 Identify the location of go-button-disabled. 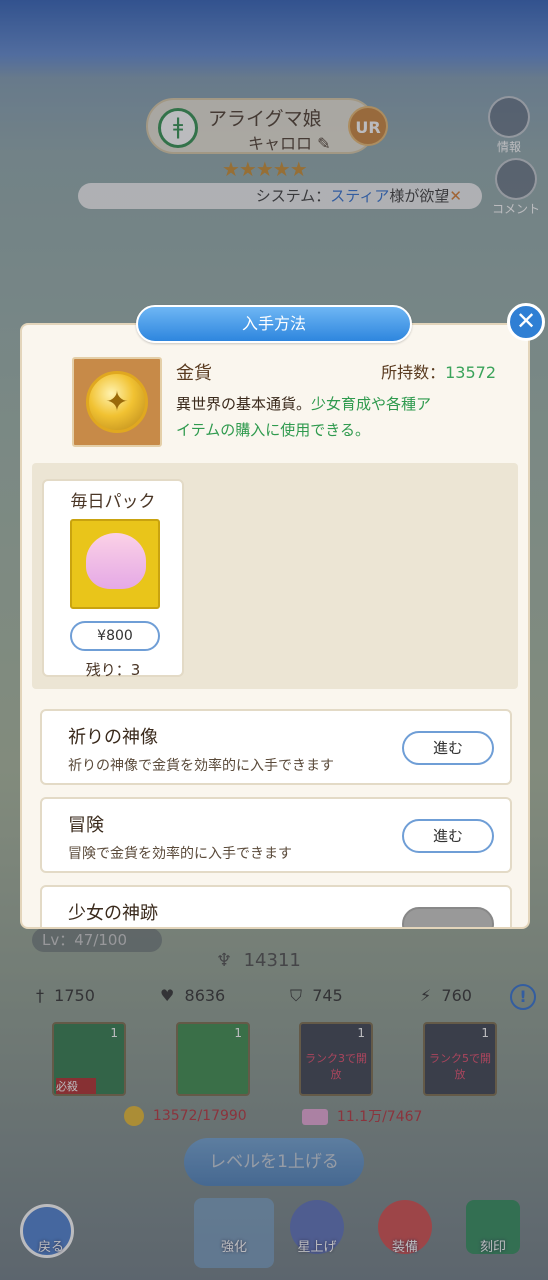
(448, 917).